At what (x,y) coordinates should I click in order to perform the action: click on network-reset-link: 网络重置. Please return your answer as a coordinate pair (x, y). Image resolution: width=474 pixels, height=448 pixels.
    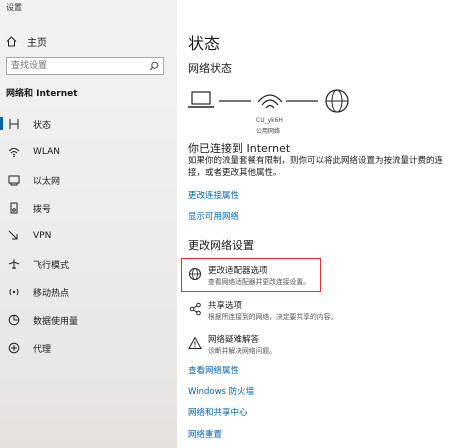
    Looking at the image, I should click on (205, 434).